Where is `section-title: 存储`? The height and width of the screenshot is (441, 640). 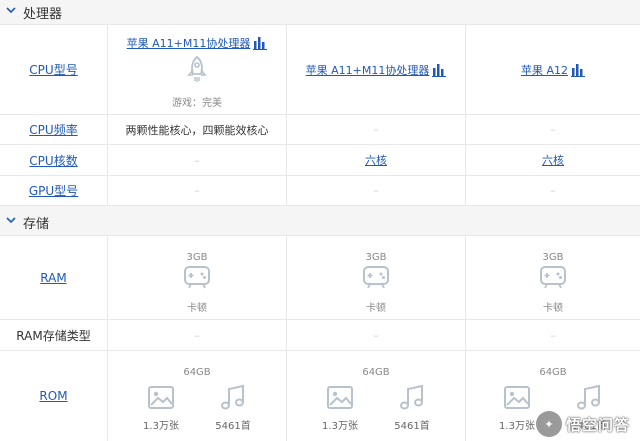
section-title: 存储 is located at coordinates (36, 224).